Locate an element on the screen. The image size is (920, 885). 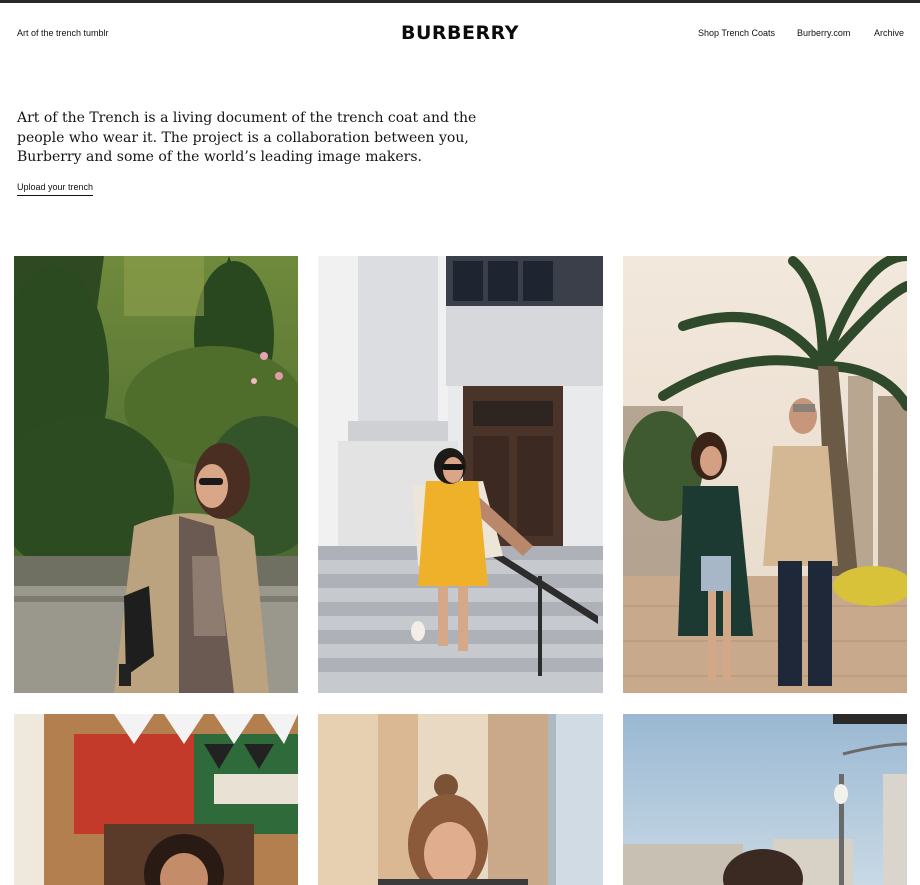
nav-burberry-com: Burberry.com is located at coordinates (823, 33).